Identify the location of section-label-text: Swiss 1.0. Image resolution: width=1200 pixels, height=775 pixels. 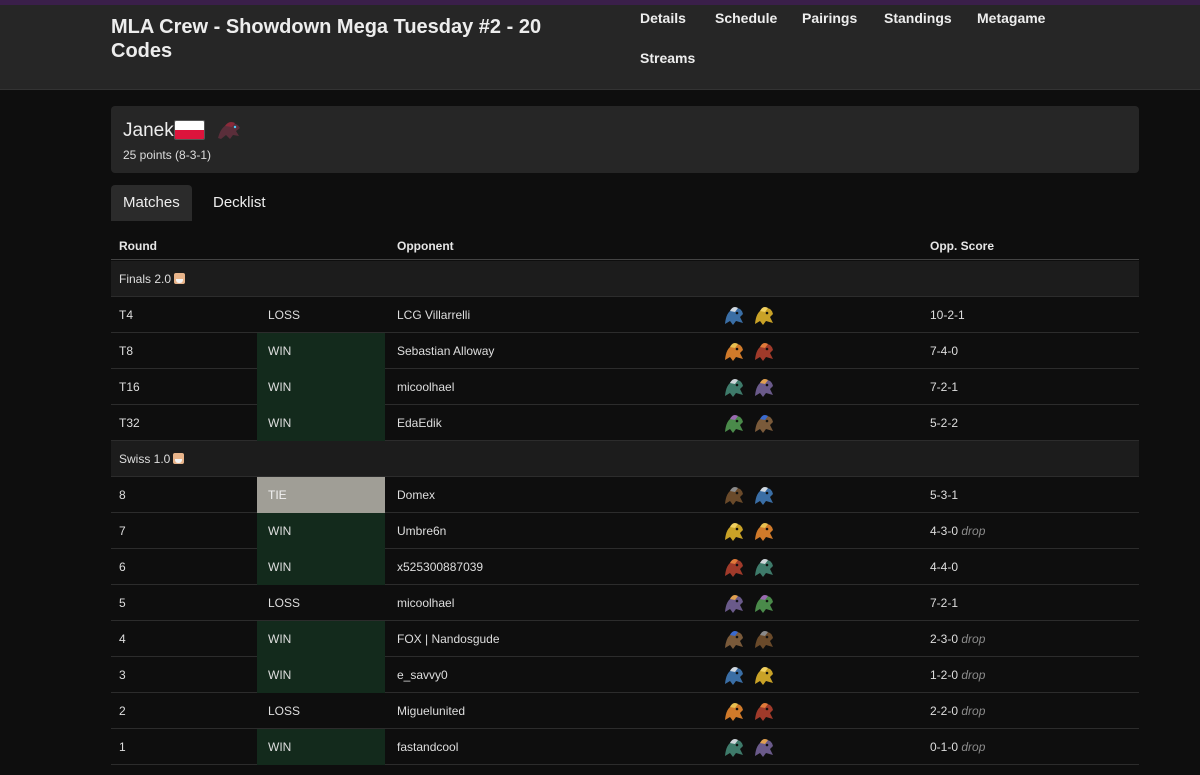
(145, 459).